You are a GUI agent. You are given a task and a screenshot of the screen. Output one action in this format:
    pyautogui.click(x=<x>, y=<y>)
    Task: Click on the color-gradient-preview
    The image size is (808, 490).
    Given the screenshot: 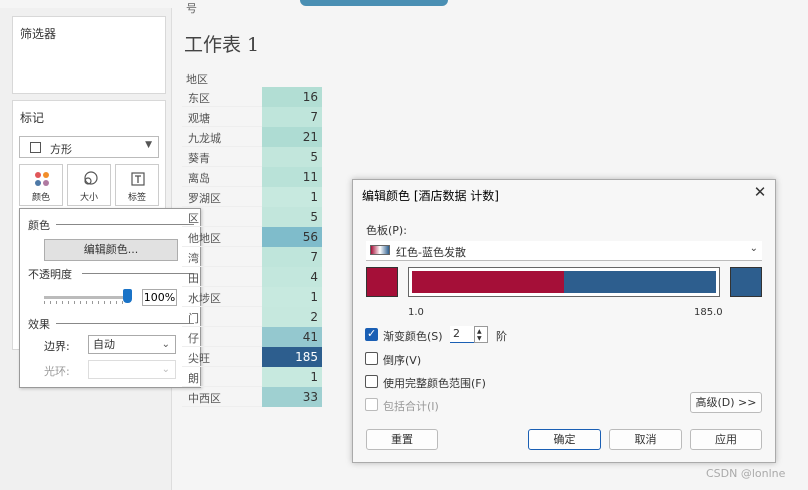 What is the action you would take?
    pyautogui.click(x=564, y=282)
    